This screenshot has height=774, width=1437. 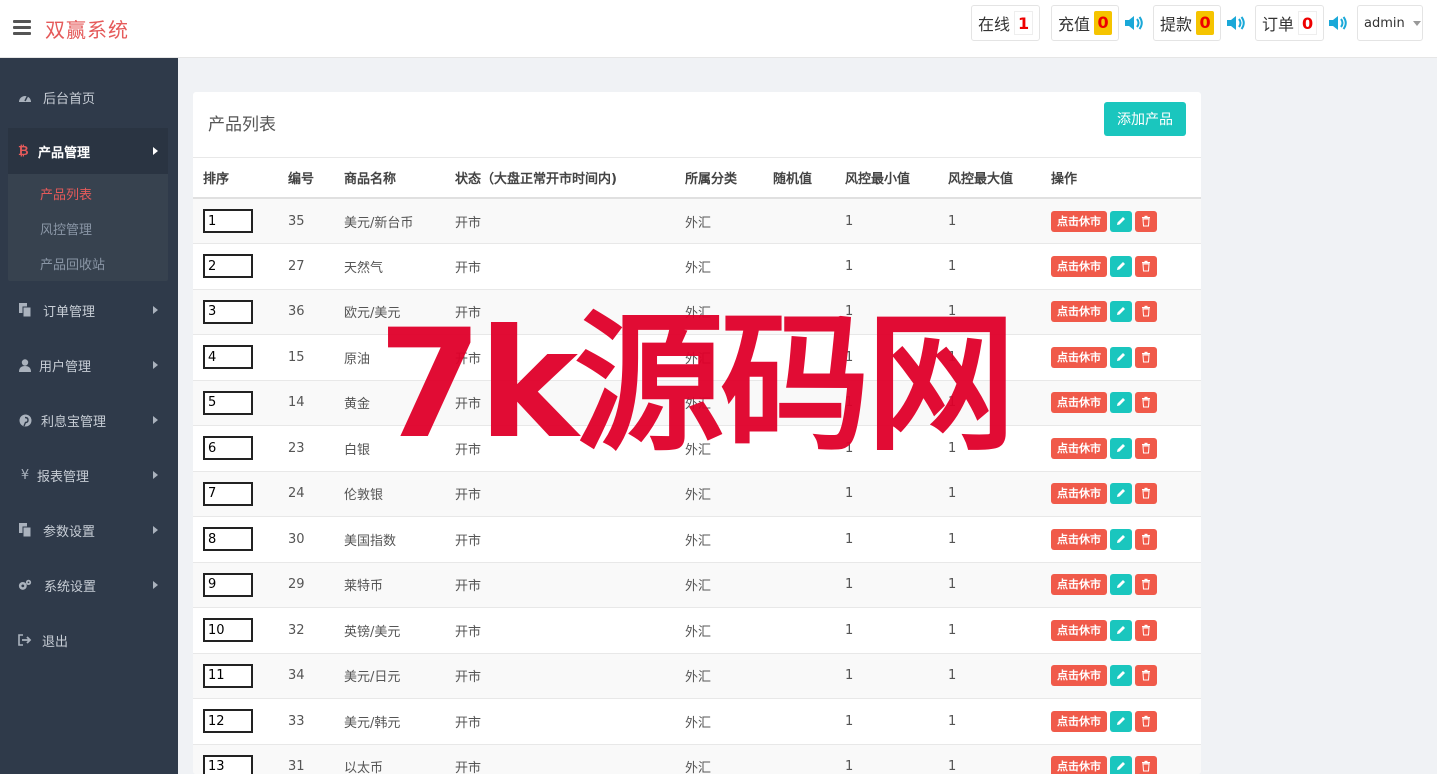 What do you see at coordinates (89, 640) in the screenshot?
I see `sidebar-item-logout: 退出` at bounding box center [89, 640].